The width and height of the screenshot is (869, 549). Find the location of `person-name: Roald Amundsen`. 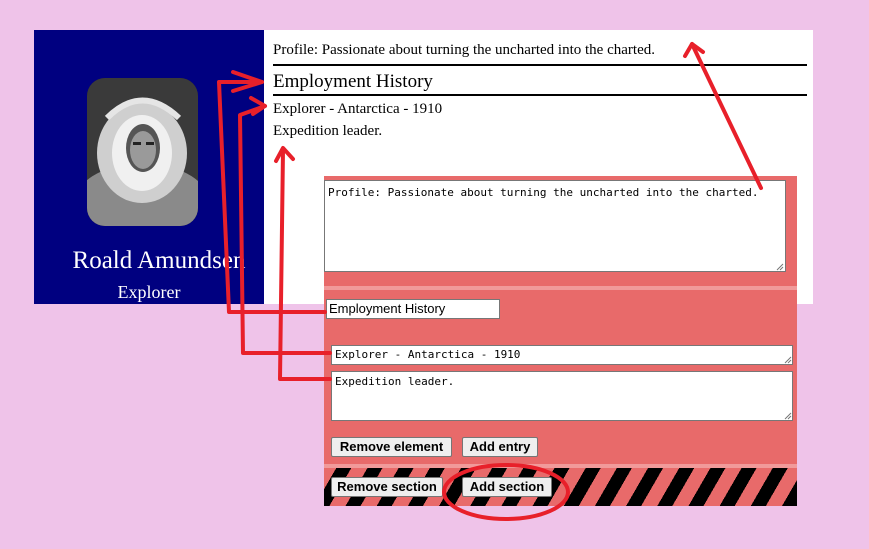

person-name: Roald Amundsen is located at coordinates (159, 260).